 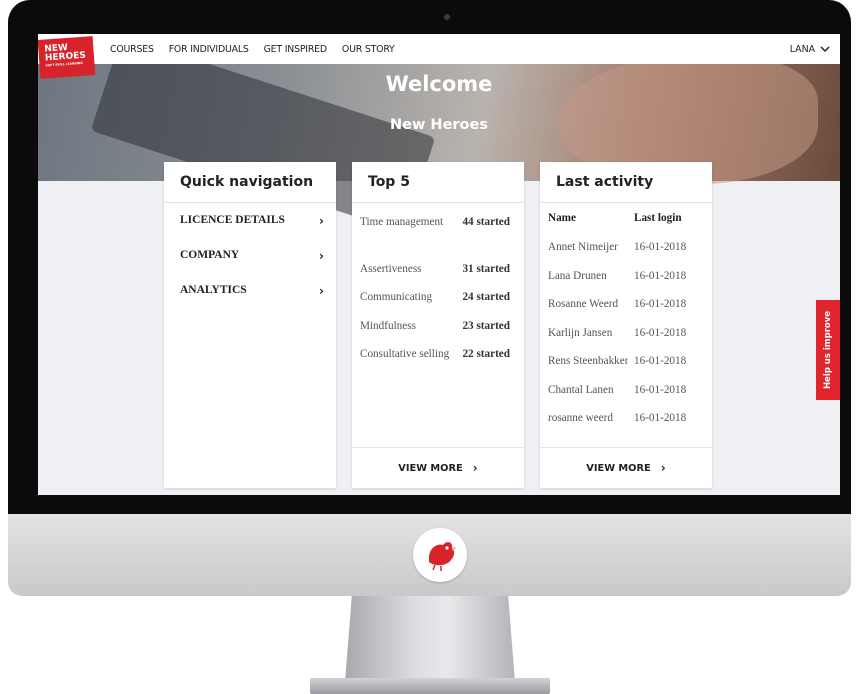 I want to click on nav-item-for-individuals: FOR INDIVIDUALS, so click(x=209, y=49).